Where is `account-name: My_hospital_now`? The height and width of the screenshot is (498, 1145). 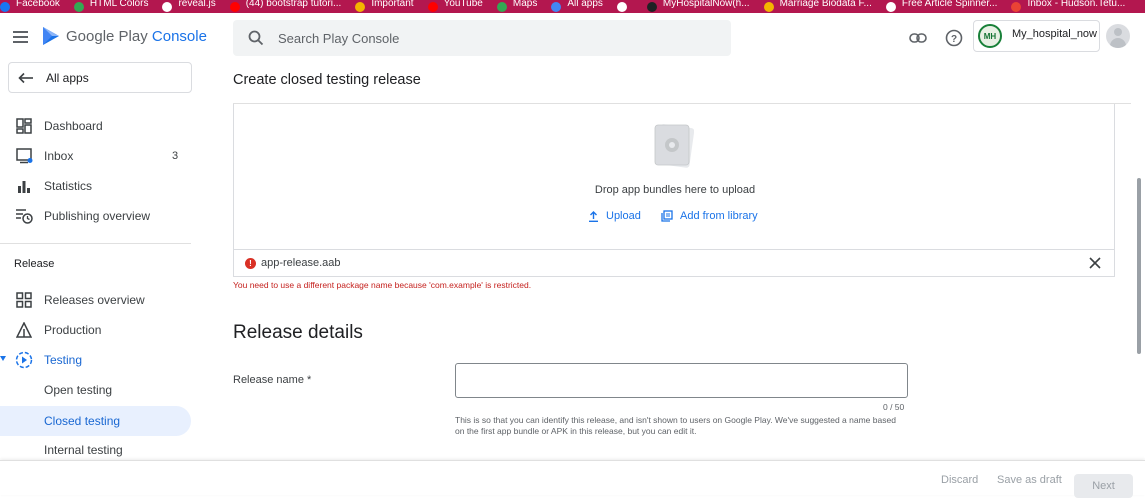 account-name: My_hospital_now is located at coordinates (1054, 34).